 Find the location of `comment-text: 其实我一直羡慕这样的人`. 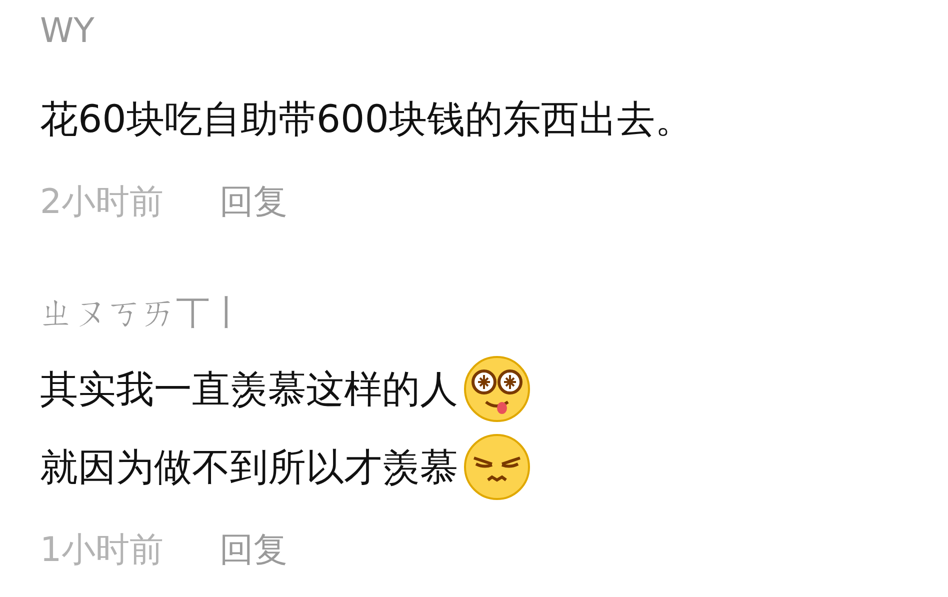

comment-text: 其实我一直羡慕这样的人 is located at coordinates (249, 389).